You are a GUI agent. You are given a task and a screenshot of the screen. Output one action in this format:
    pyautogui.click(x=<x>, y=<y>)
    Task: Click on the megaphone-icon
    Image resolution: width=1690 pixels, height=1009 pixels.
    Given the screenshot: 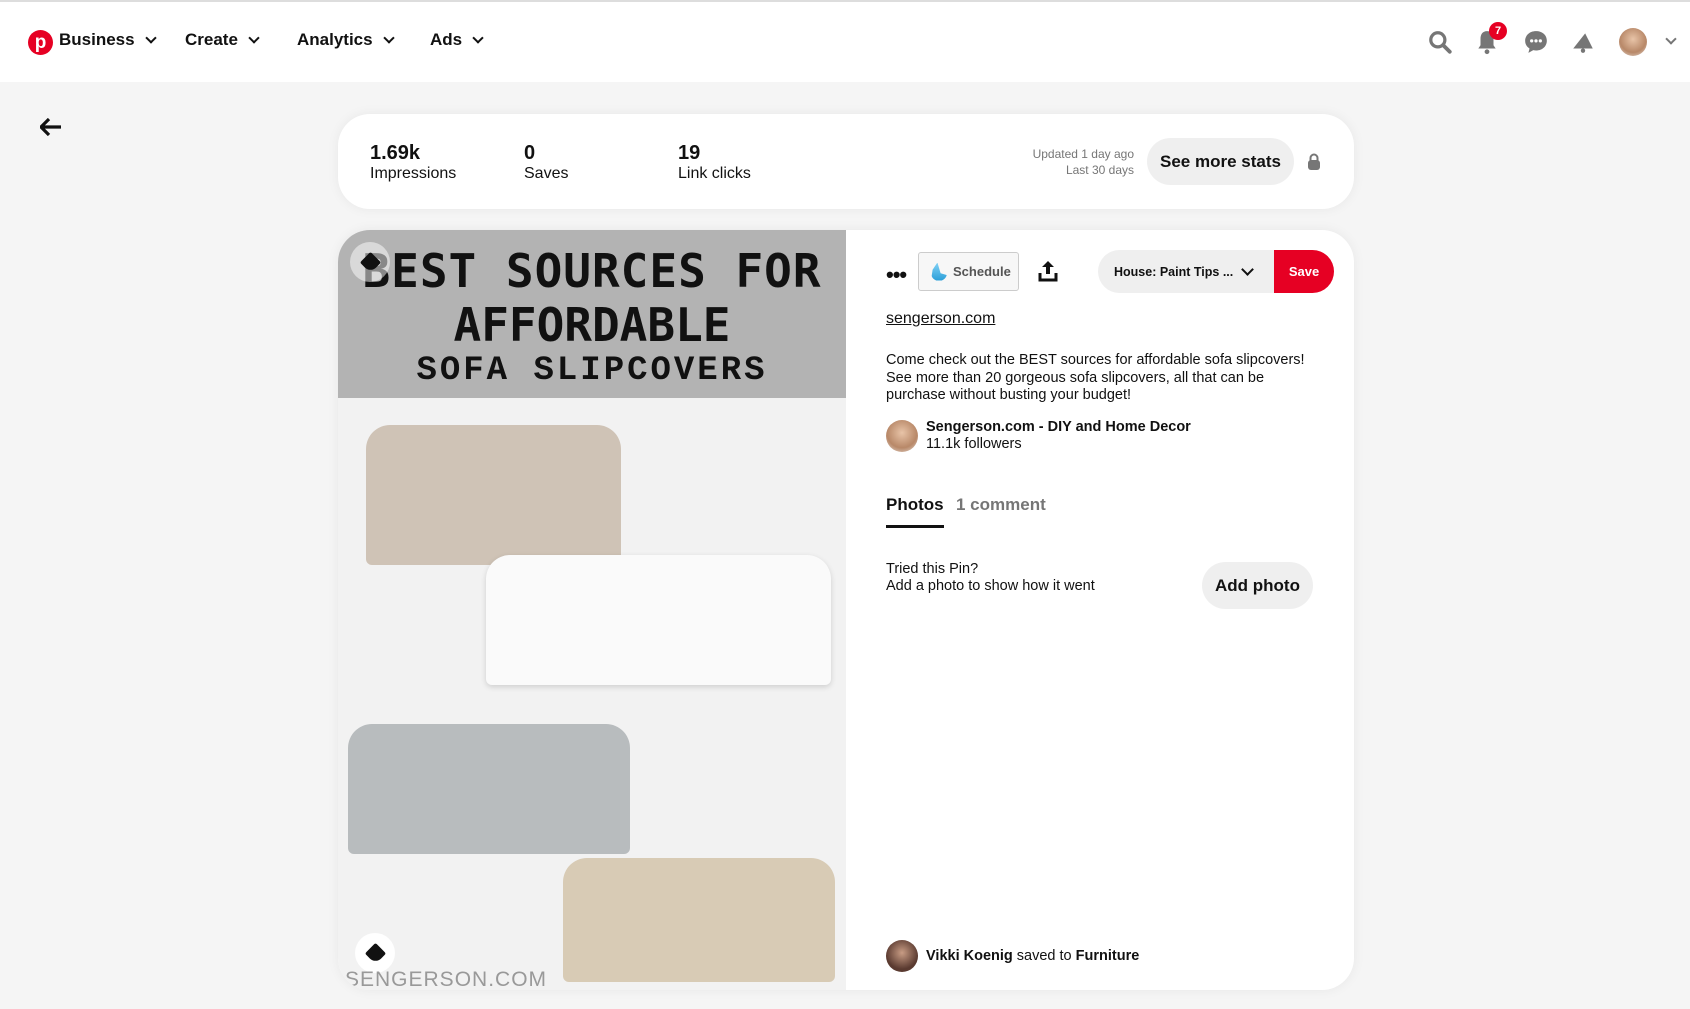 What is the action you would take?
    pyautogui.click(x=1583, y=42)
    